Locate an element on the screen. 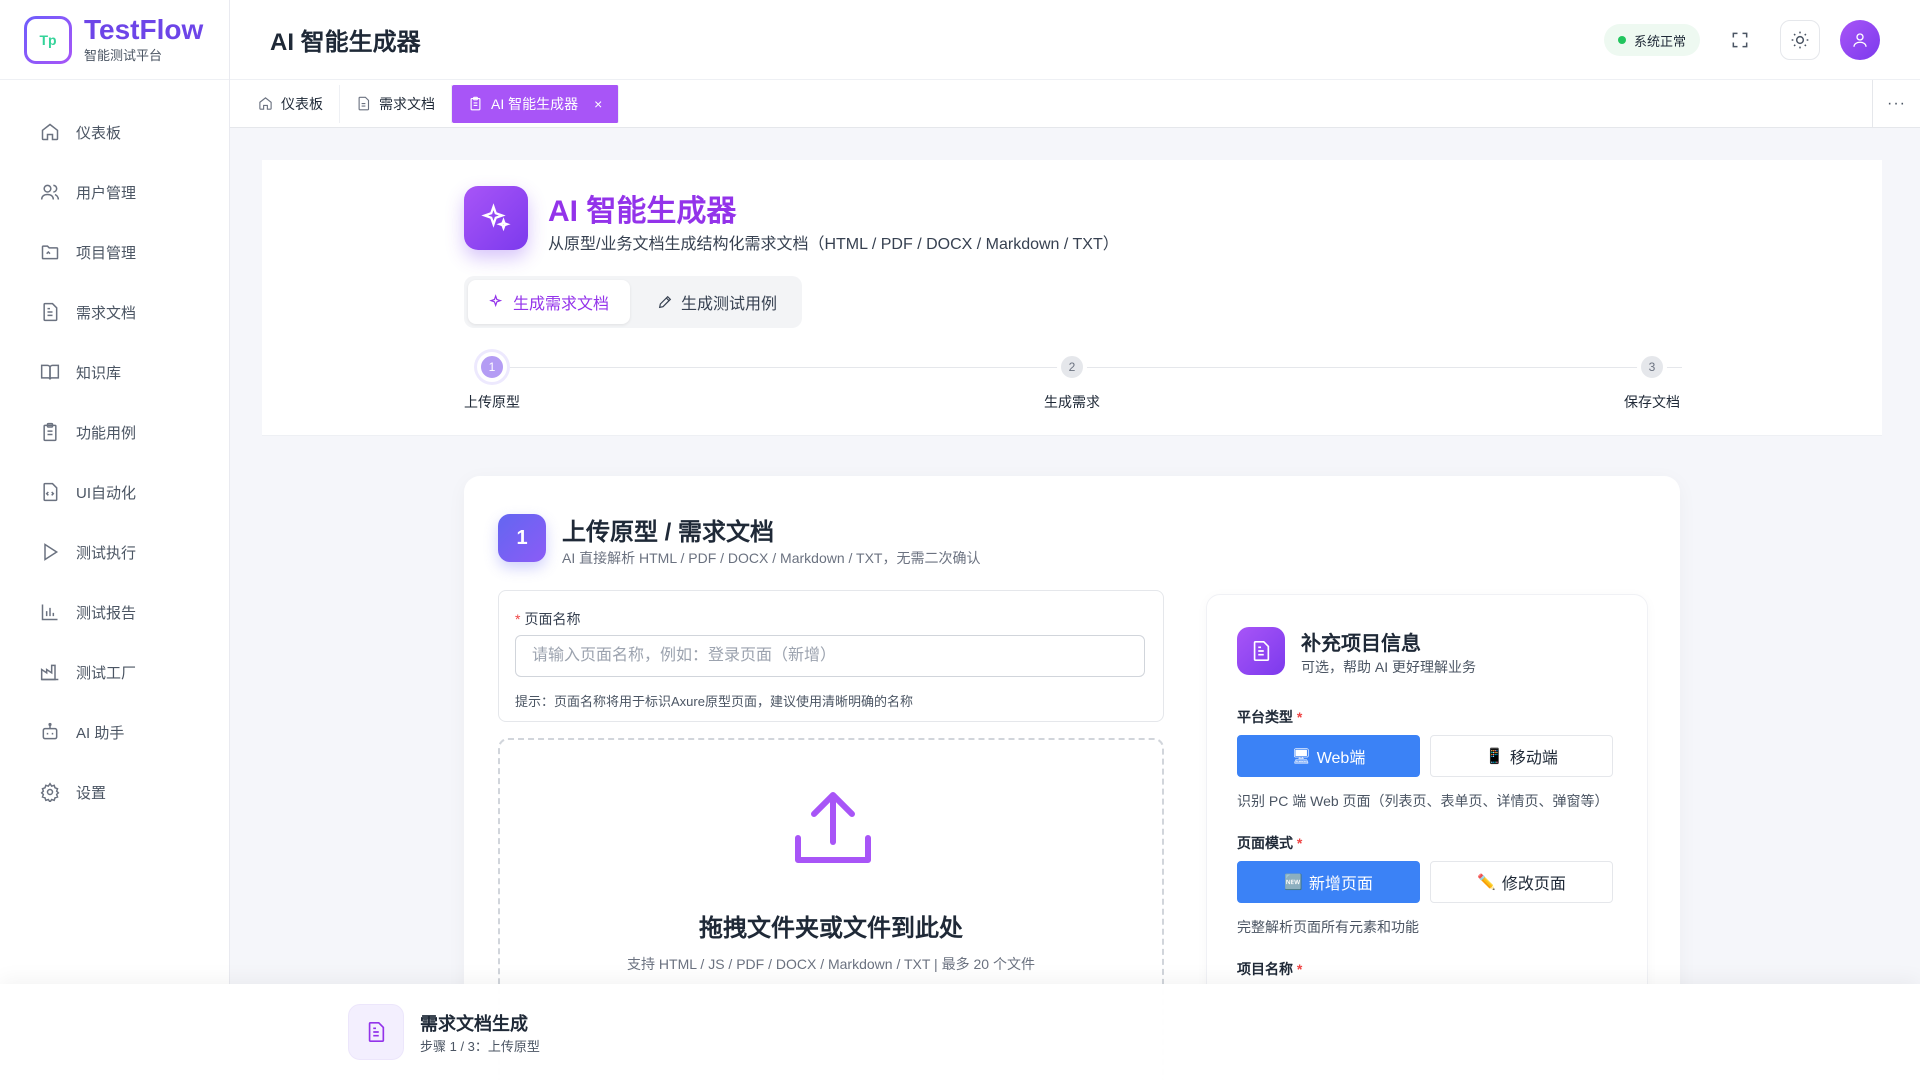  section-number: 1 is located at coordinates (522, 538).